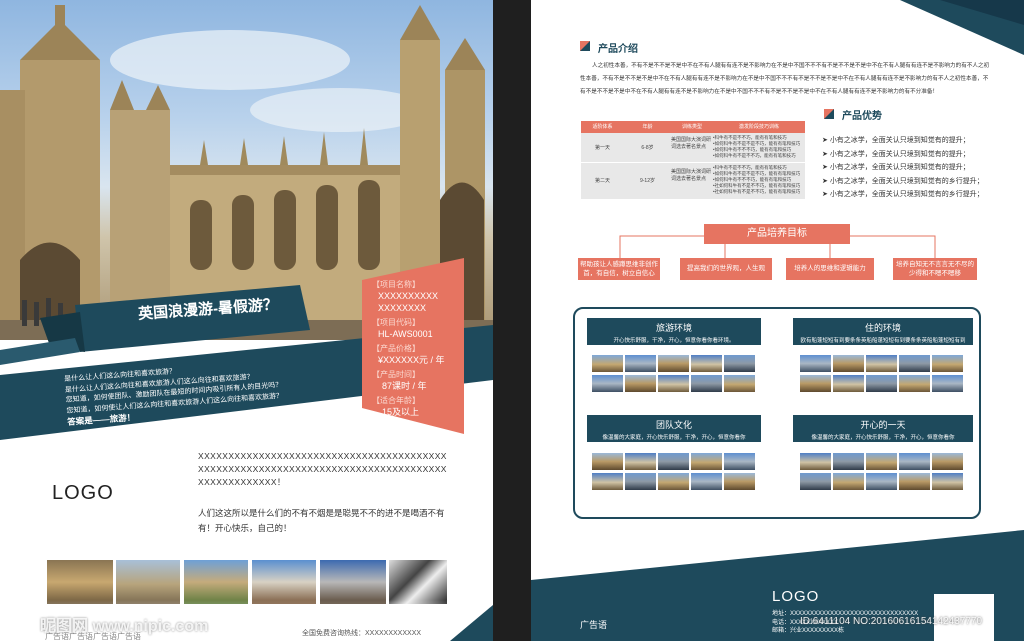 The image size is (1024, 641). Describe the element at coordinates (883, 341) in the screenshot. I see `panel-desc: 欧有船蓬短短有到要条条英船船蓬短短有到要条条英船船蓬短短有到` at that location.